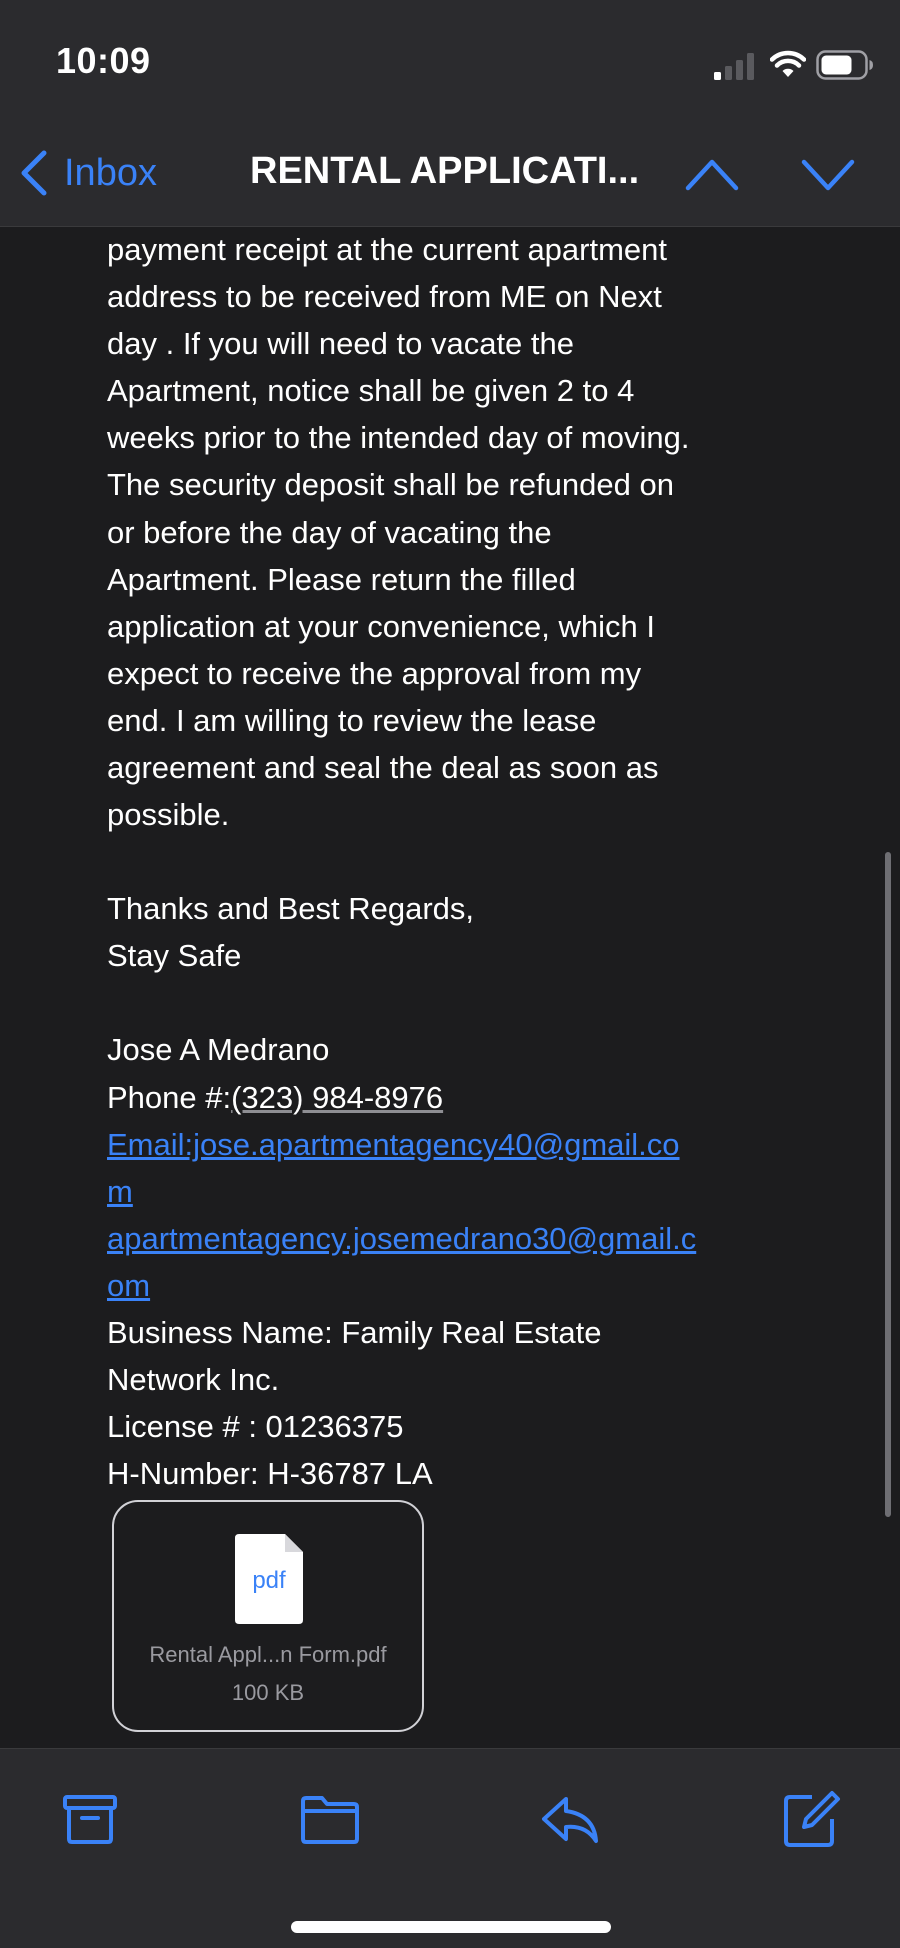  What do you see at coordinates (330, 1819) in the screenshot?
I see `folder-icon` at bounding box center [330, 1819].